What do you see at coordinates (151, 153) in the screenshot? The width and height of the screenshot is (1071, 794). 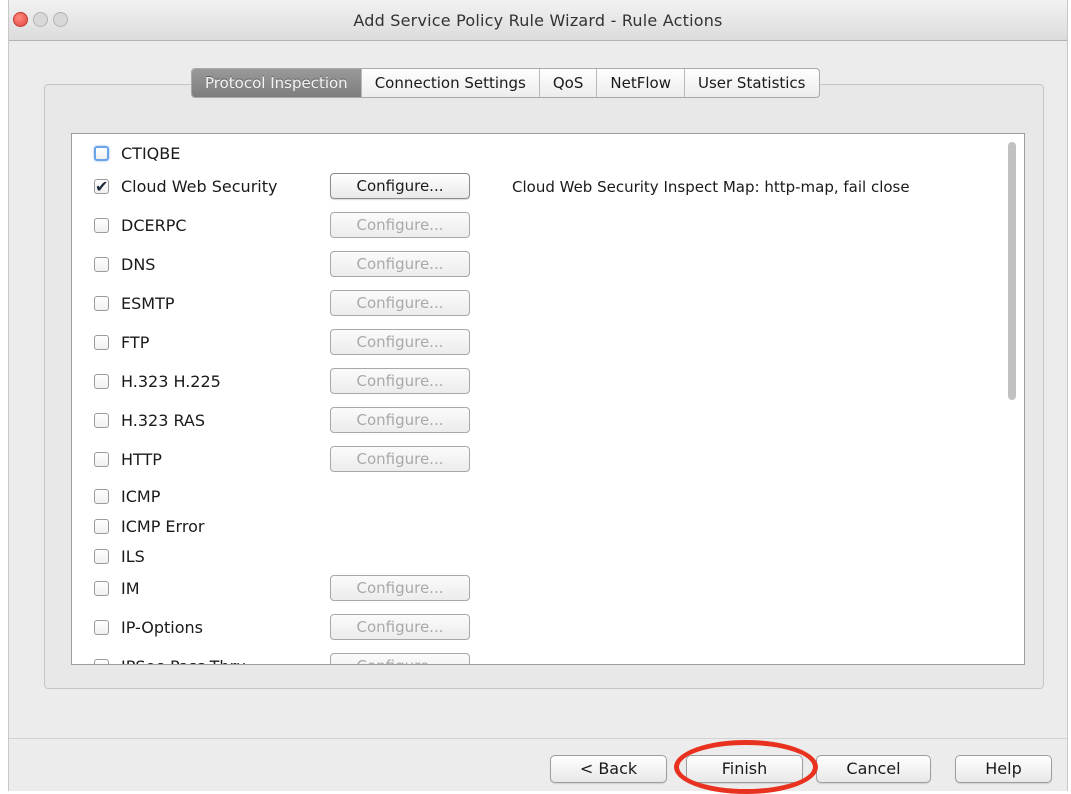 I see `inspection-label: CTIQBE` at bounding box center [151, 153].